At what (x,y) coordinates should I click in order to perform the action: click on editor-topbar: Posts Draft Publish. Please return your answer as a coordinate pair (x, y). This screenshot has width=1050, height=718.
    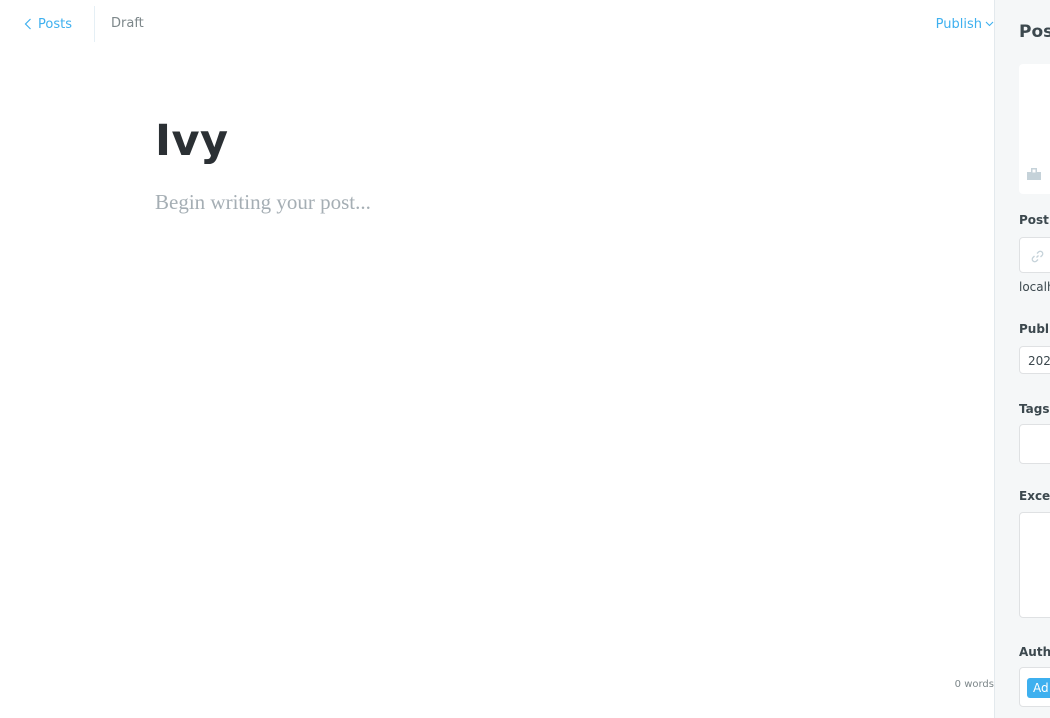
    Looking at the image, I should click on (497, 24).